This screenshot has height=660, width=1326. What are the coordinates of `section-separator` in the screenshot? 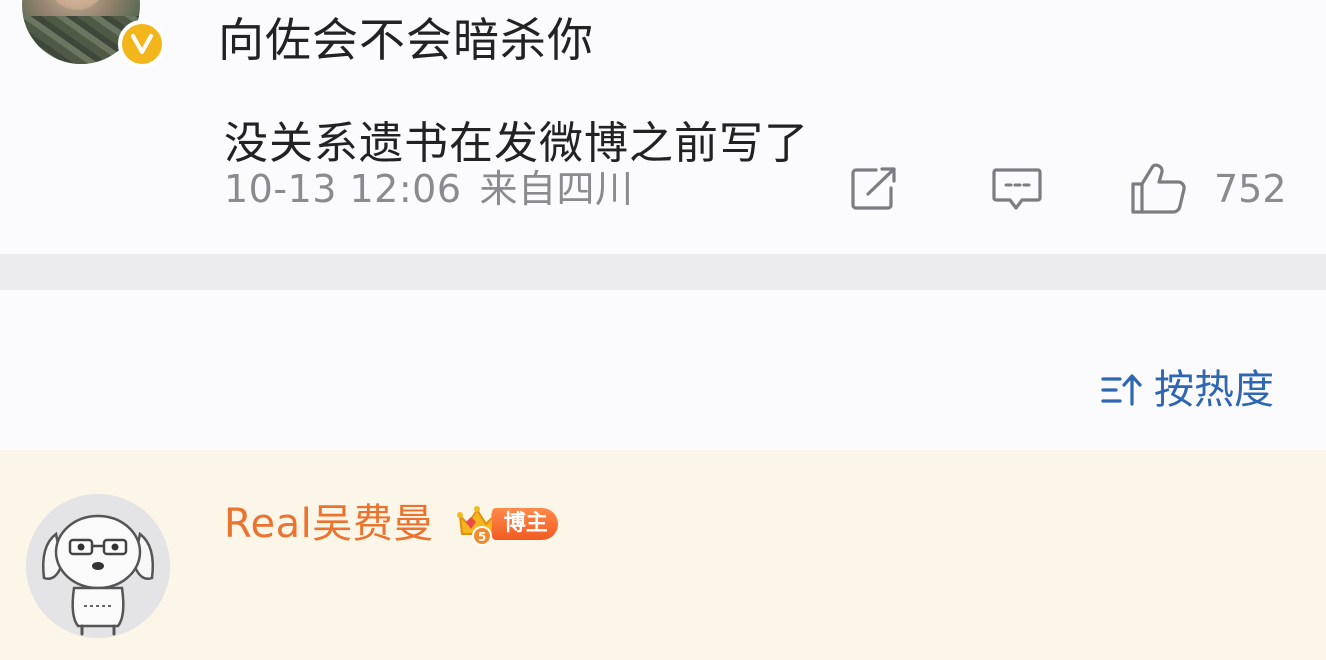 It's located at (663, 272).